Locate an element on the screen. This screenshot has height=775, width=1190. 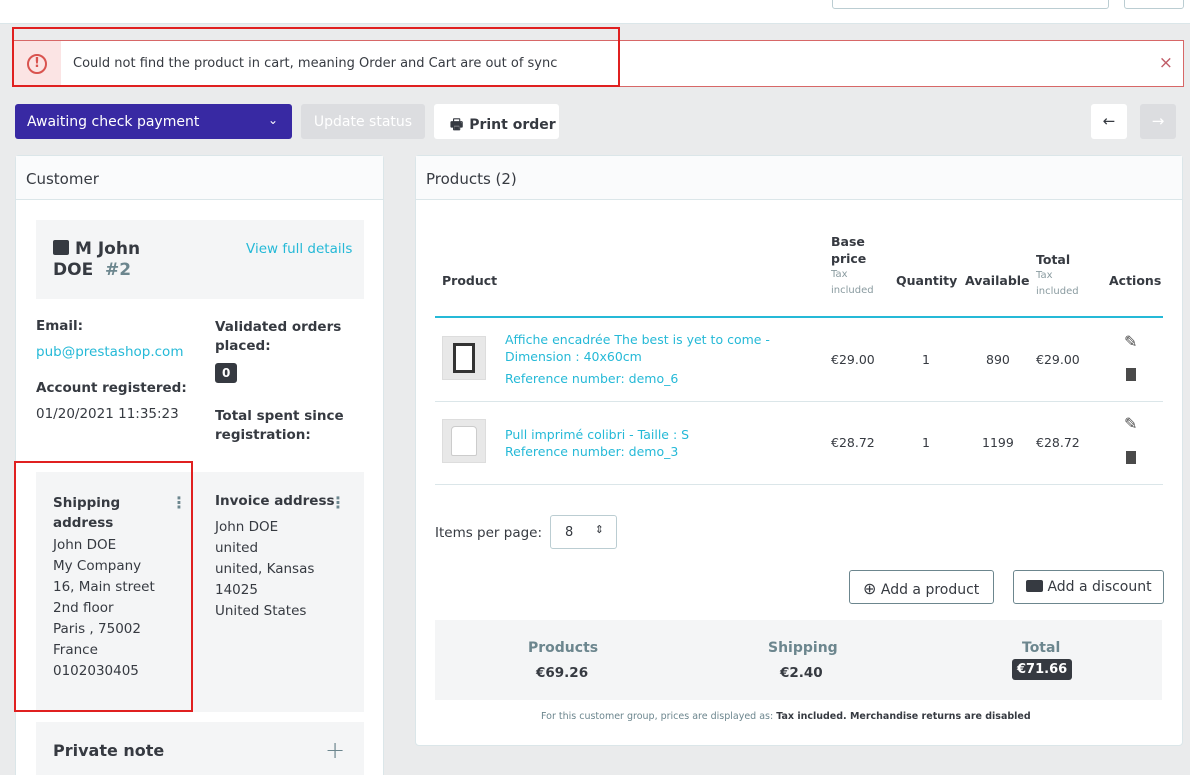
validated-orders-count: 0 is located at coordinates (226, 373).